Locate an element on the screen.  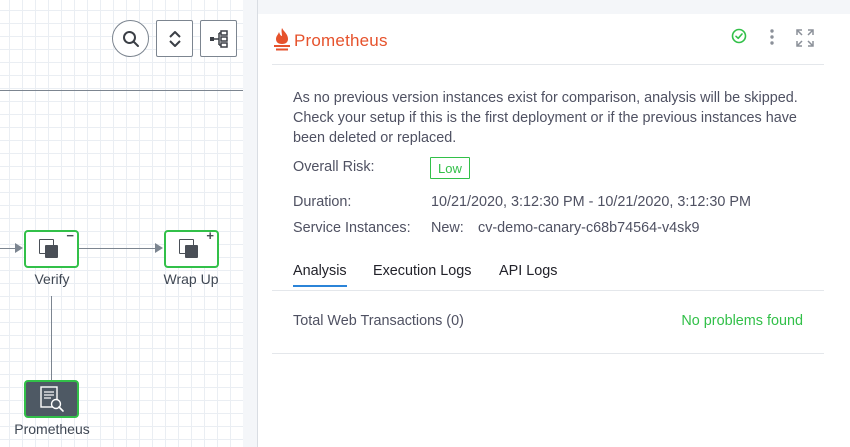
node-label-wrap-up: Wrap Up is located at coordinates (191, 279).